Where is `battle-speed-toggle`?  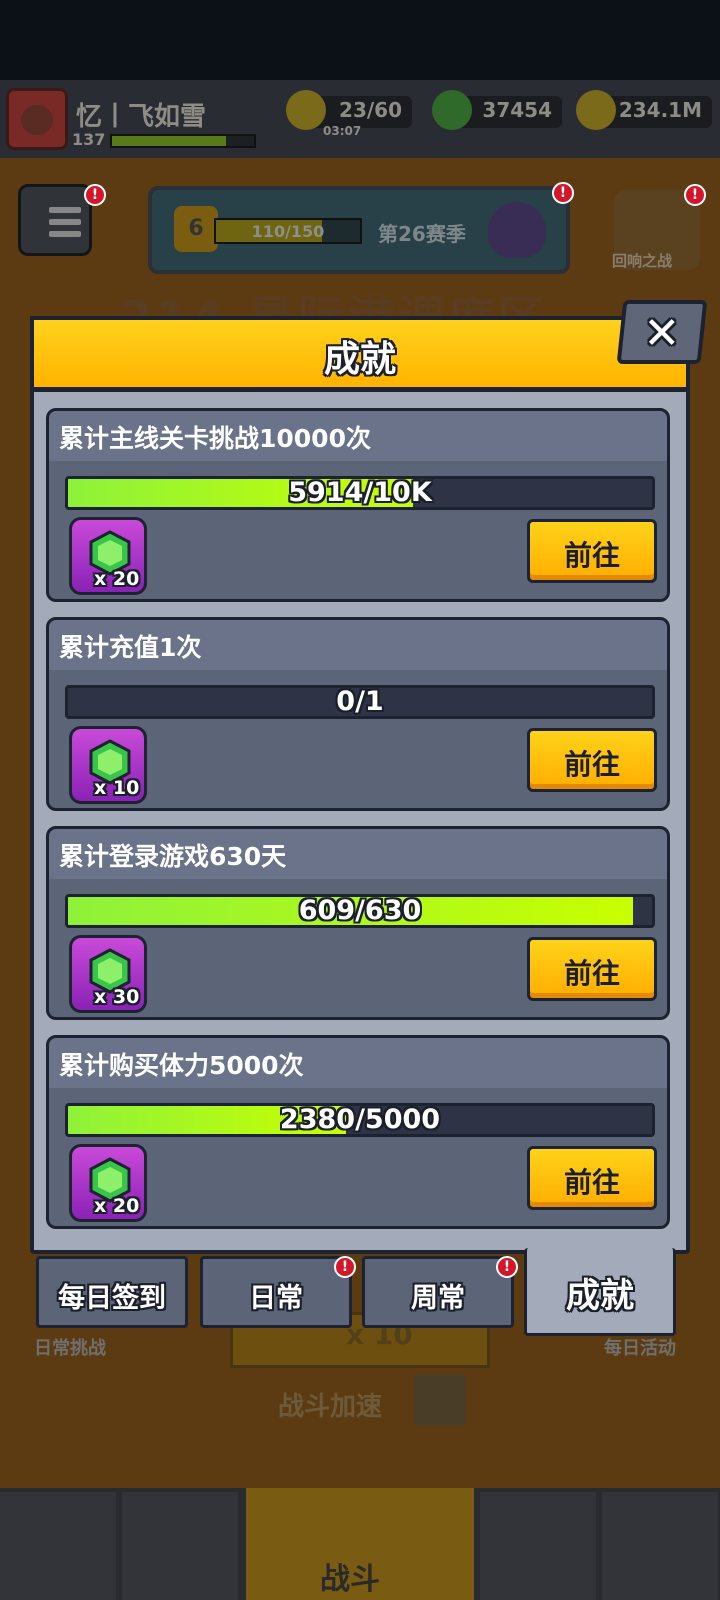 battle-speed-toggle is located at coordinates (440, 1400).